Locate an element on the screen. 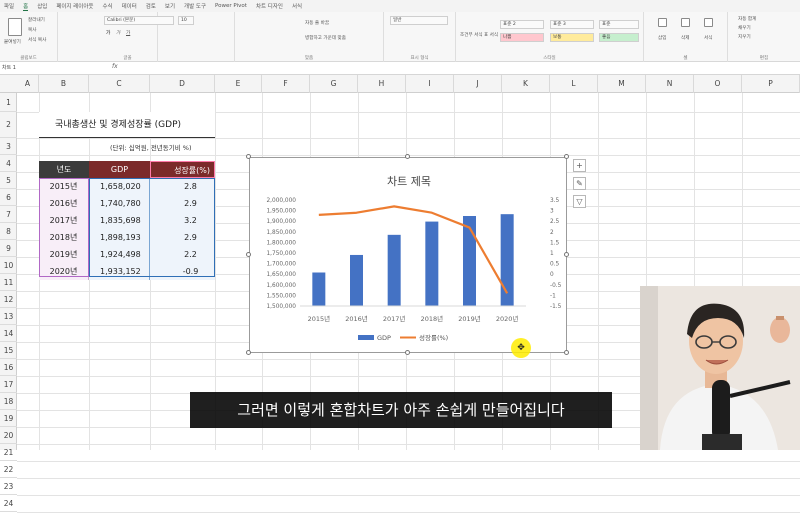 The height and width of the screenshot is (513, 800). italic-button: 가 is located at coordinates (118, 33).